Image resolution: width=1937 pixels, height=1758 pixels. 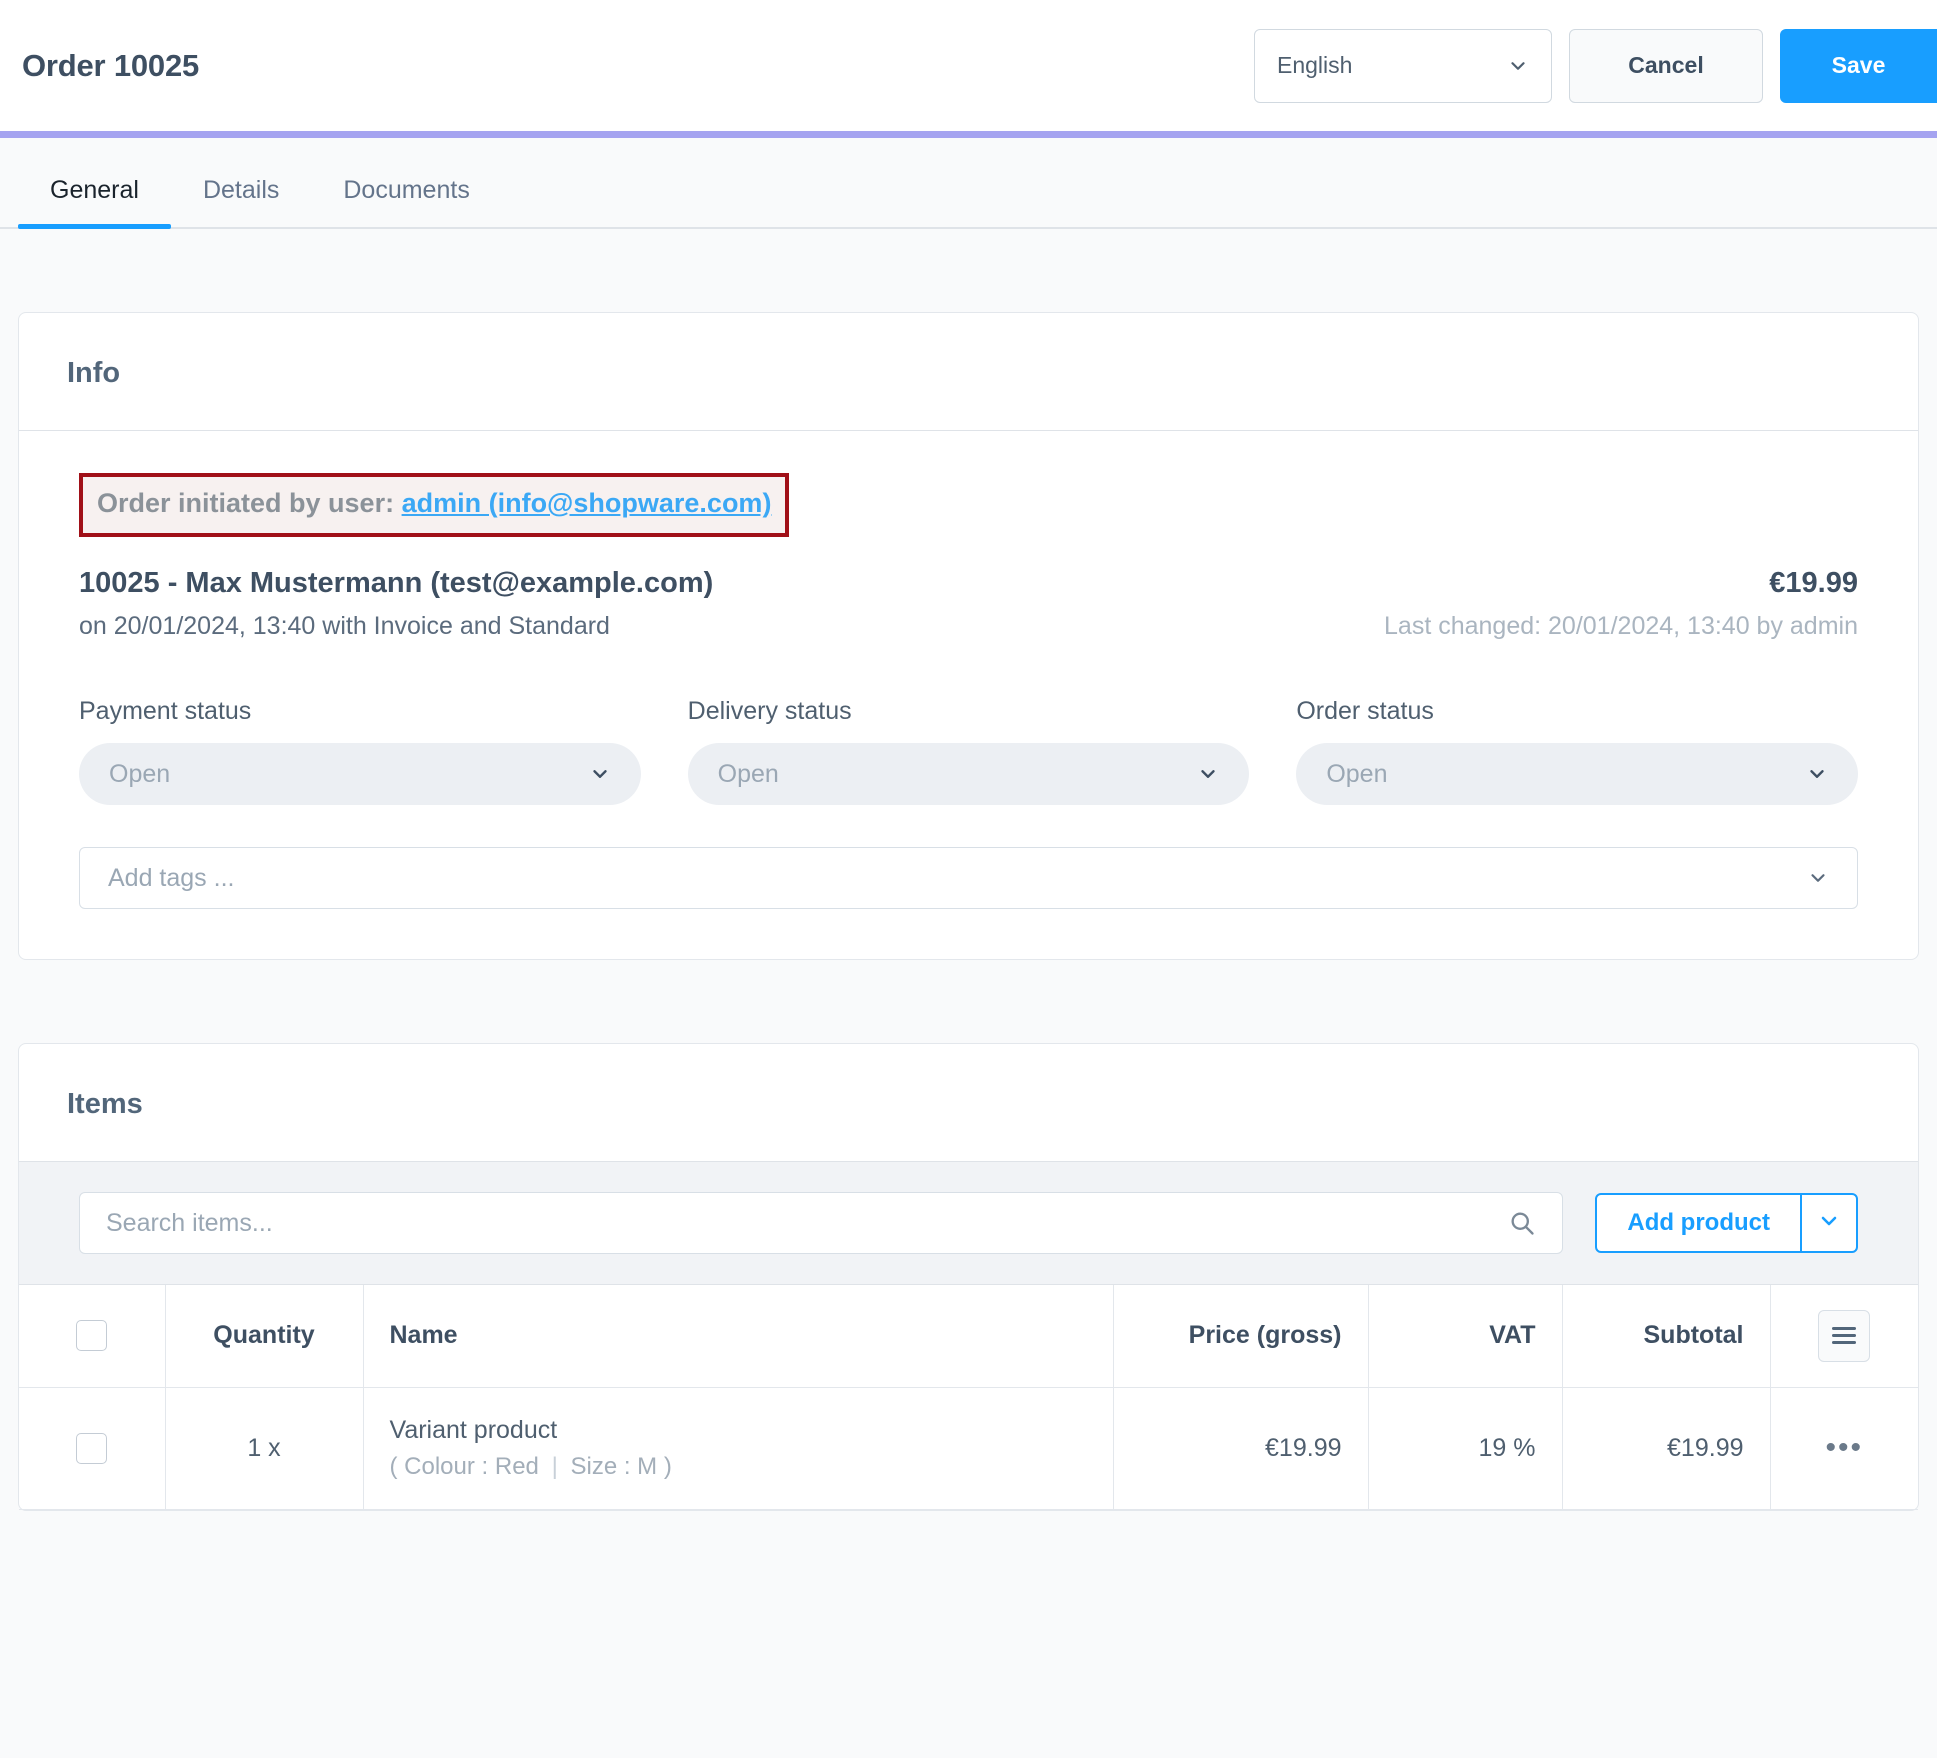 I want to click on app-header: Order 10025 English Cancel Save, so click(x=968, y=65).